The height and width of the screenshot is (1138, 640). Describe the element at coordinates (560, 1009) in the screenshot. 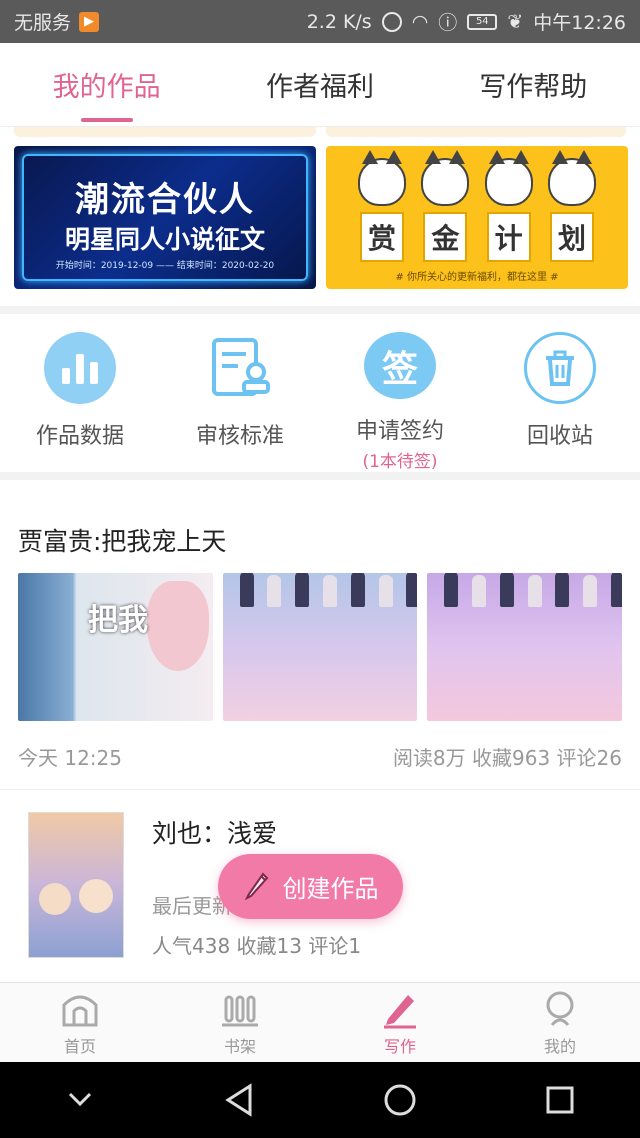

I see `profile-icon` at that location.